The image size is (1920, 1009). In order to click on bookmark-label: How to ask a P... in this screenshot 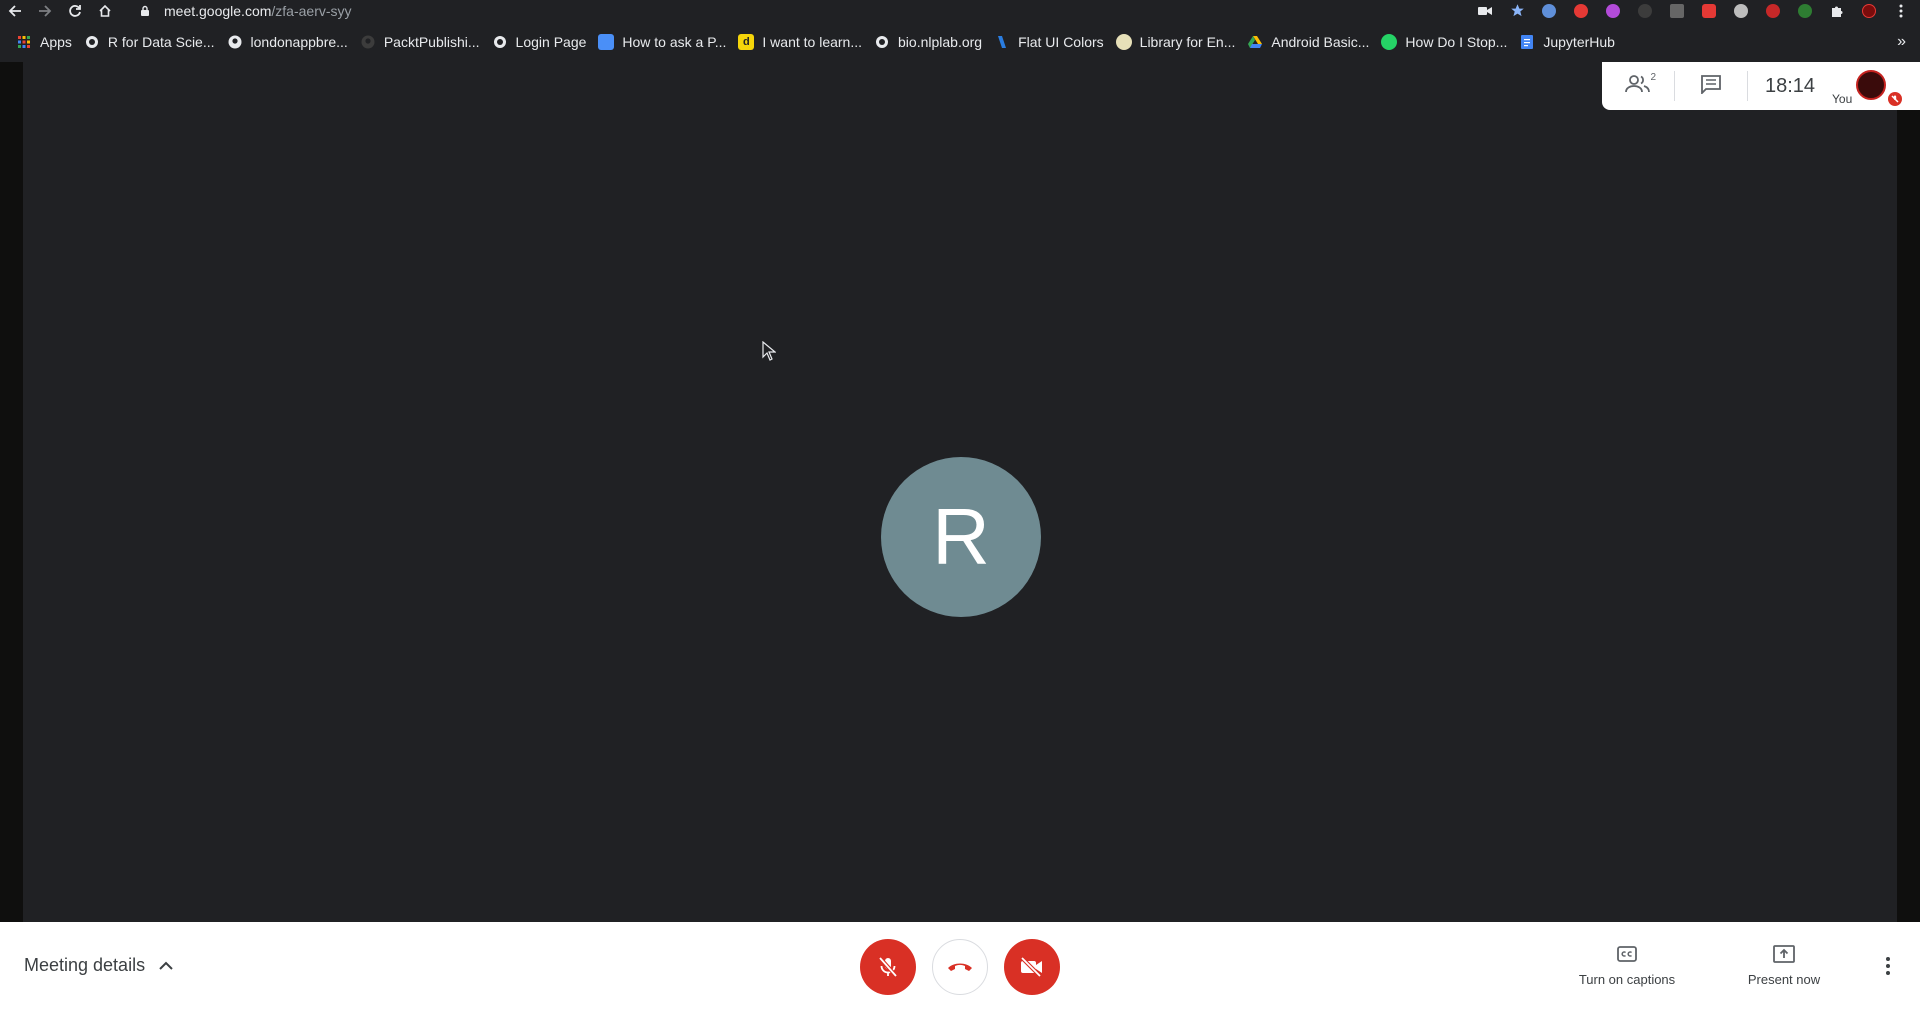, I will do `click(674, 41)`.